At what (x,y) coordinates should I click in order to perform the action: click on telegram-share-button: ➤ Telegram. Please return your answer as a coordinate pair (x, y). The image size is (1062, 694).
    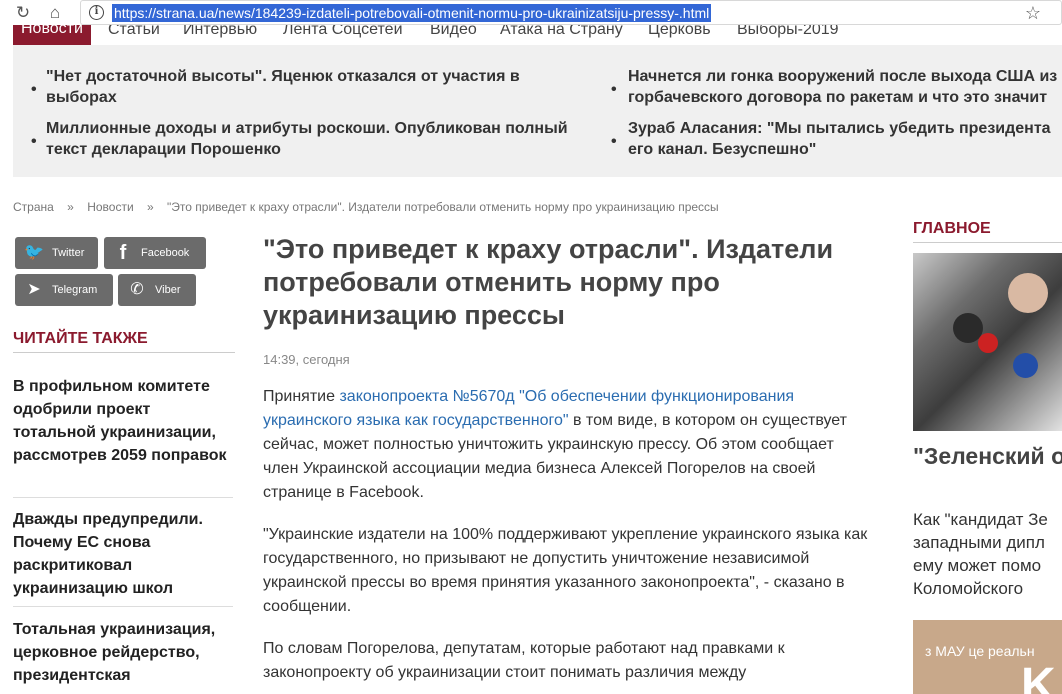
    Looking at the image, I should click on (64, 290).